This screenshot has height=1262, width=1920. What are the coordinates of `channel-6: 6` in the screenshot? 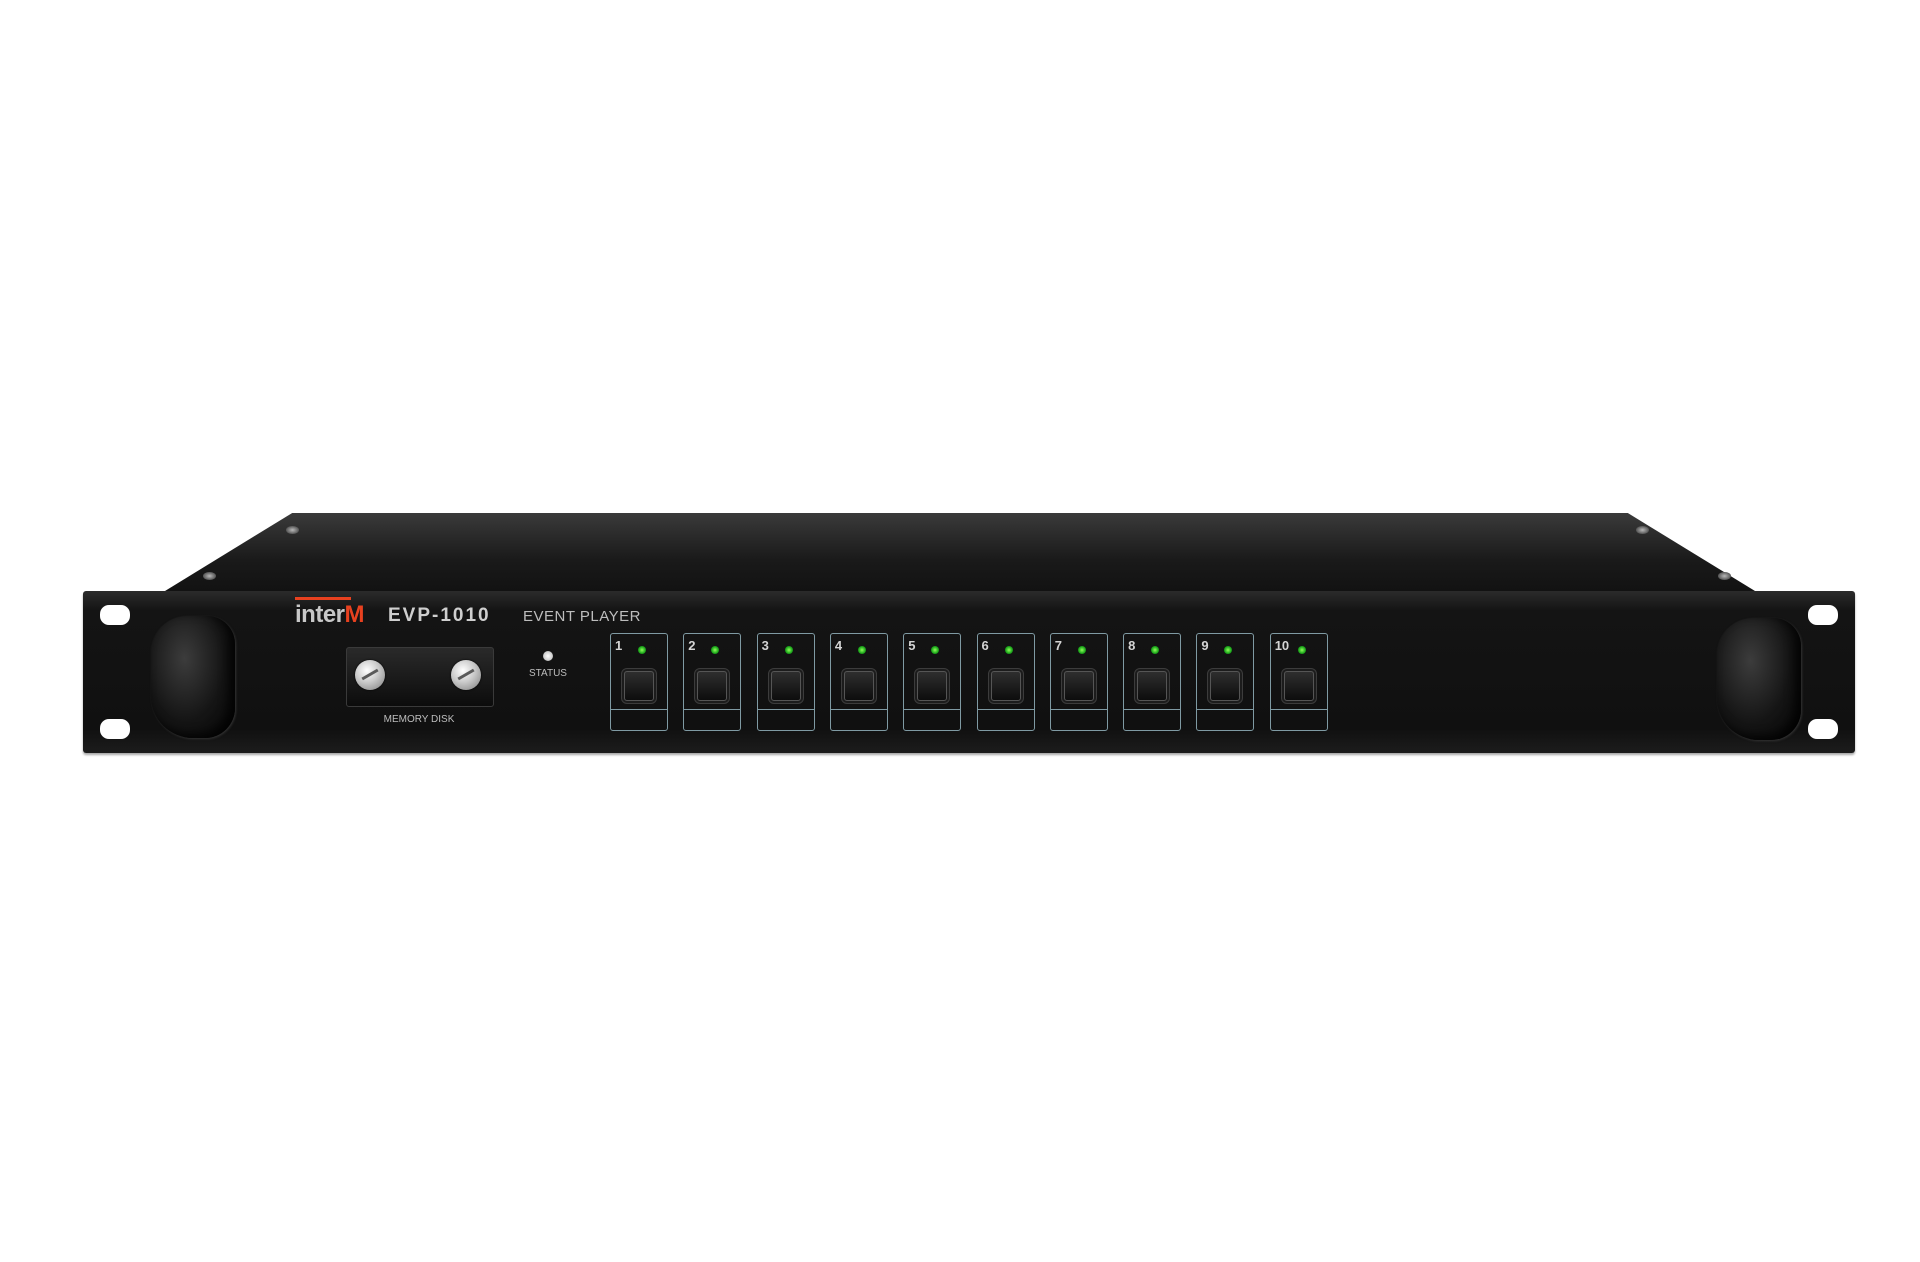 It's located at (1005, 682).